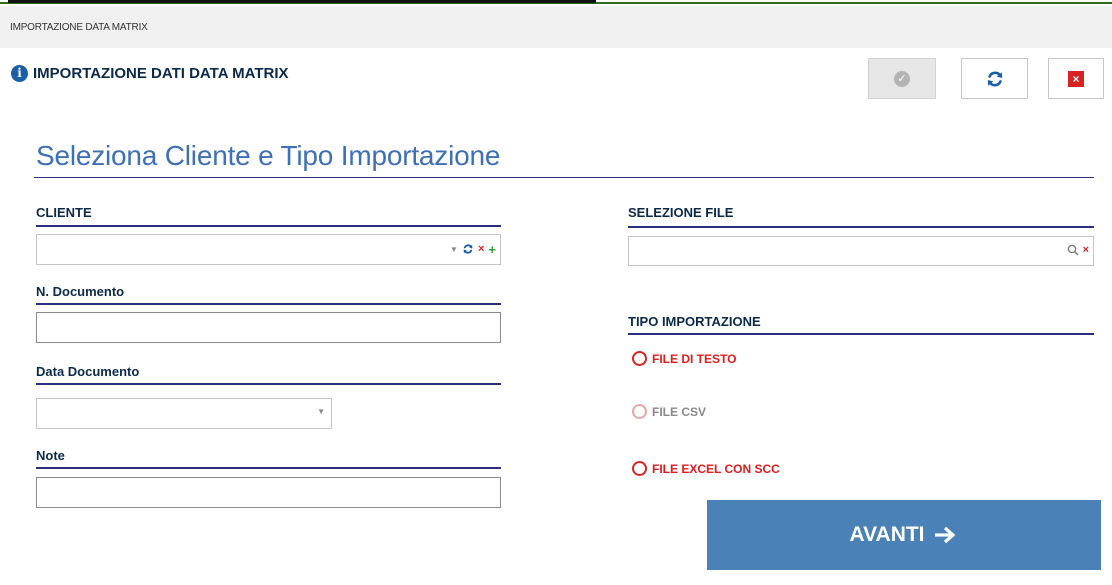  What do you see at coordinates (302, 1) in the screenshot?
I see `top-dark-strip` at bounding box center [302, 1].